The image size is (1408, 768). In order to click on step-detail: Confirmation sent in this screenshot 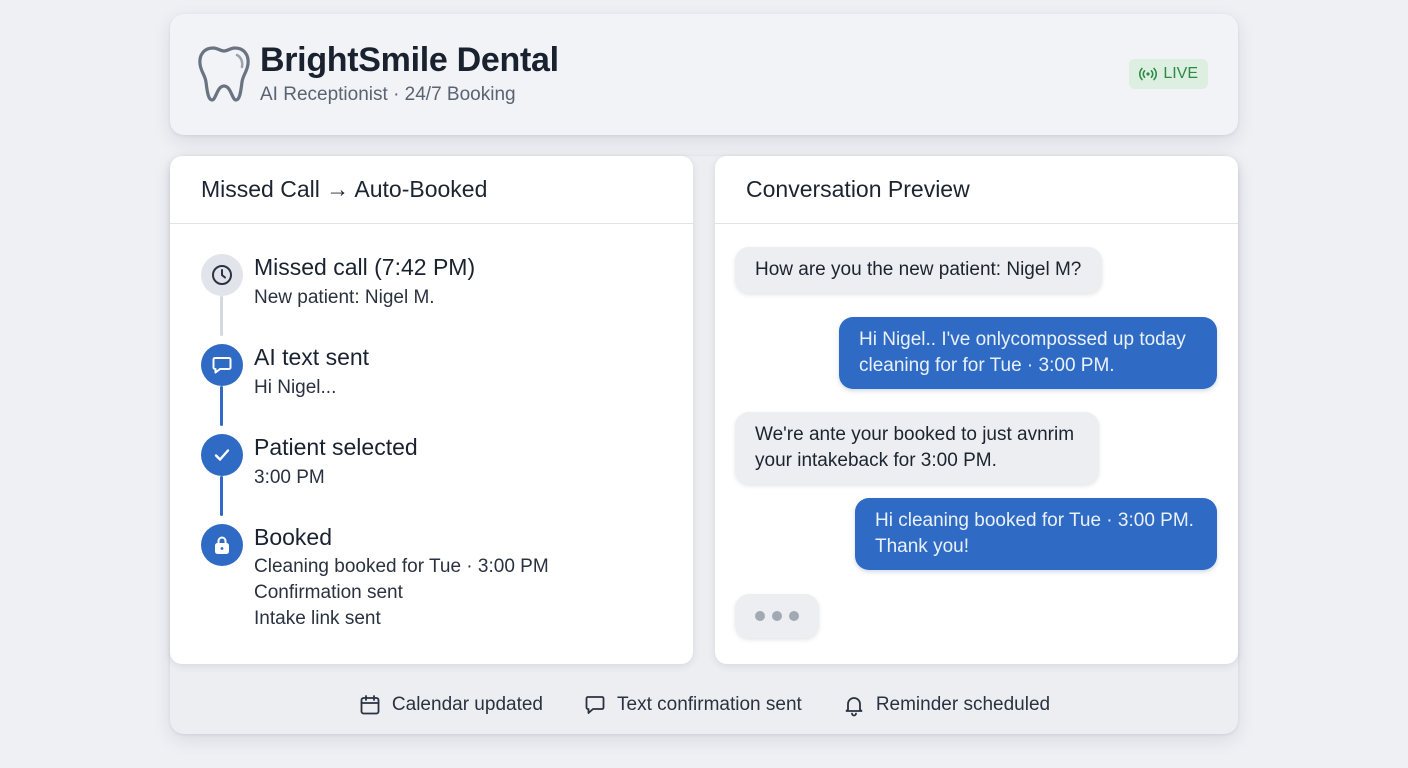, I will do `click(328, 592)`.